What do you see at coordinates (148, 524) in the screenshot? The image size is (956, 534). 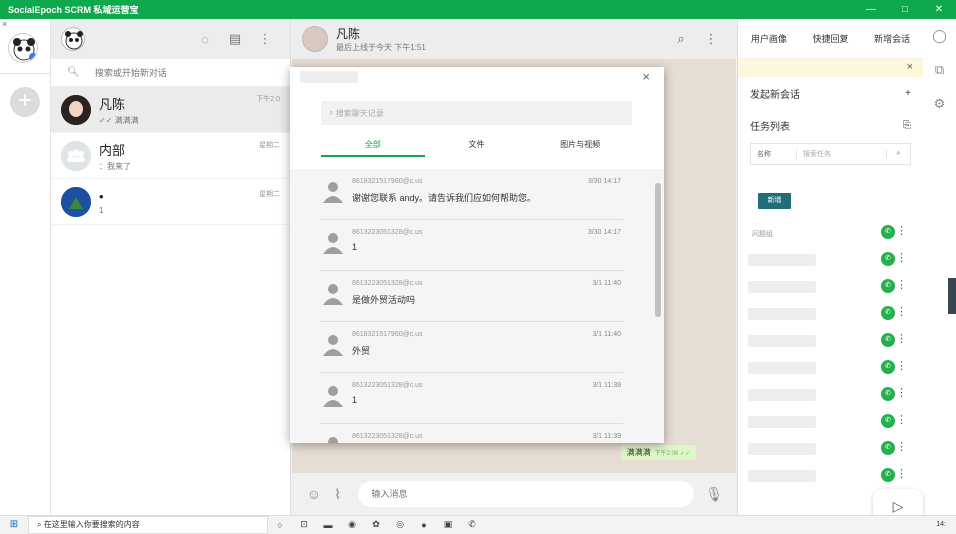 I see `taskbar-search: ⌕ 在这里输入你要搜索的内容` at bounding box center [148, 524].